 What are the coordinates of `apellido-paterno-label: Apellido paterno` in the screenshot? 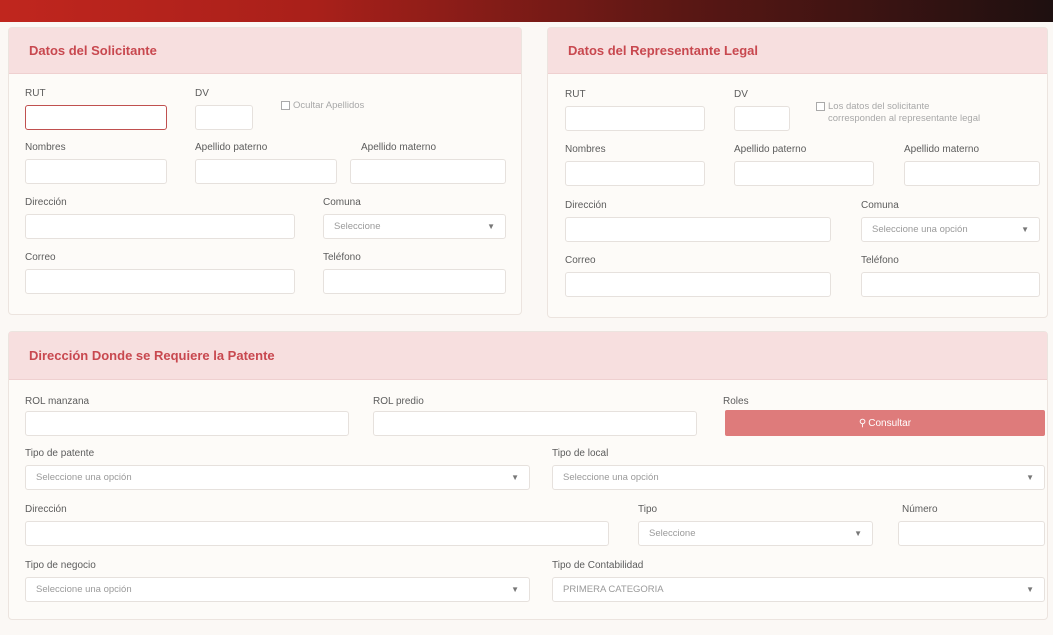 It's located at (231, 147).